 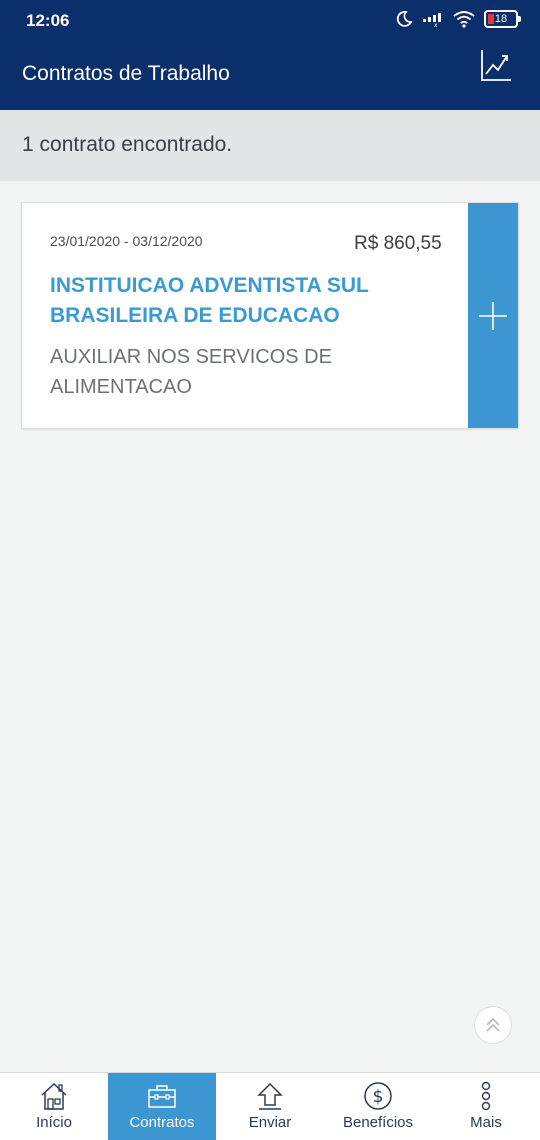 I want to click on contract-salary: R$ 860,55, so click(x=398, y=243).